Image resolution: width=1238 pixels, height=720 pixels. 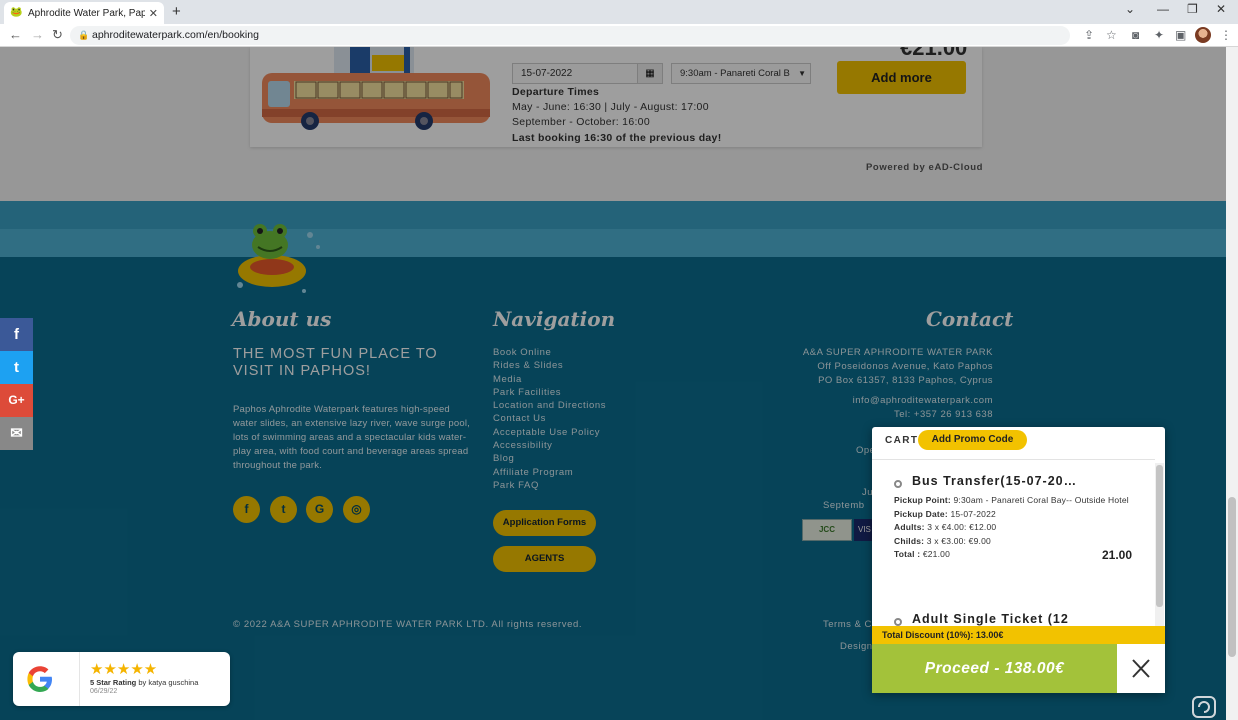 What do you see at coordinates (79, 679) in the screenshot?
I see `badge-divider` at bounding box center [79, 679].